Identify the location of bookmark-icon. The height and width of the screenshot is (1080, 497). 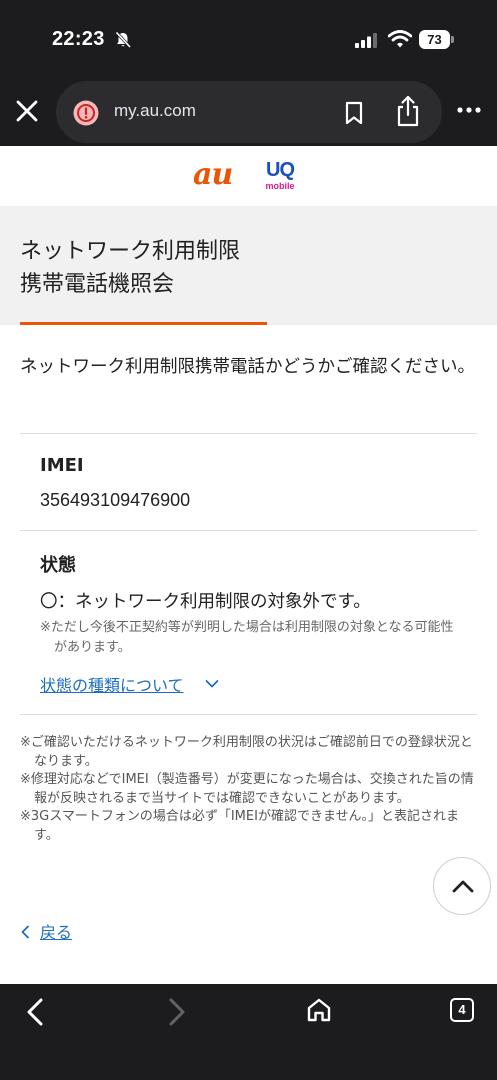
(354, 113).